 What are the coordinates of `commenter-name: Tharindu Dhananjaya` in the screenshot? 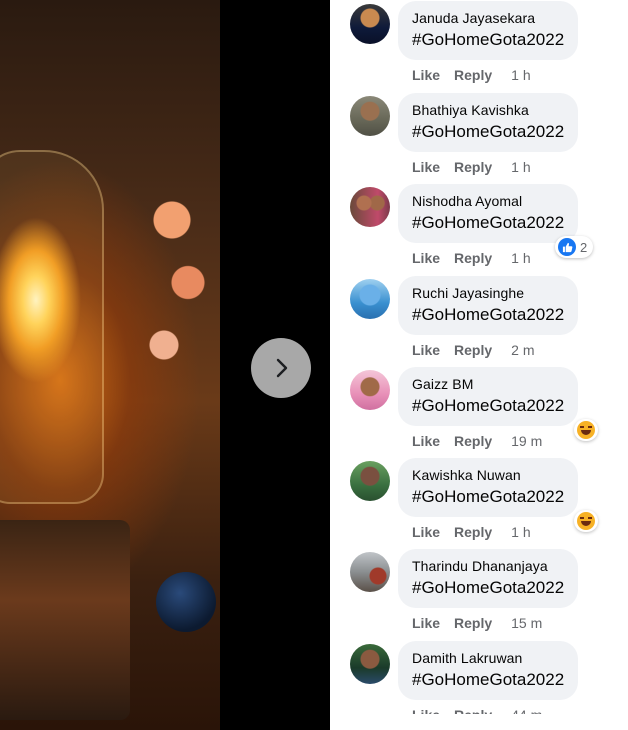 It's located at (488, 566).